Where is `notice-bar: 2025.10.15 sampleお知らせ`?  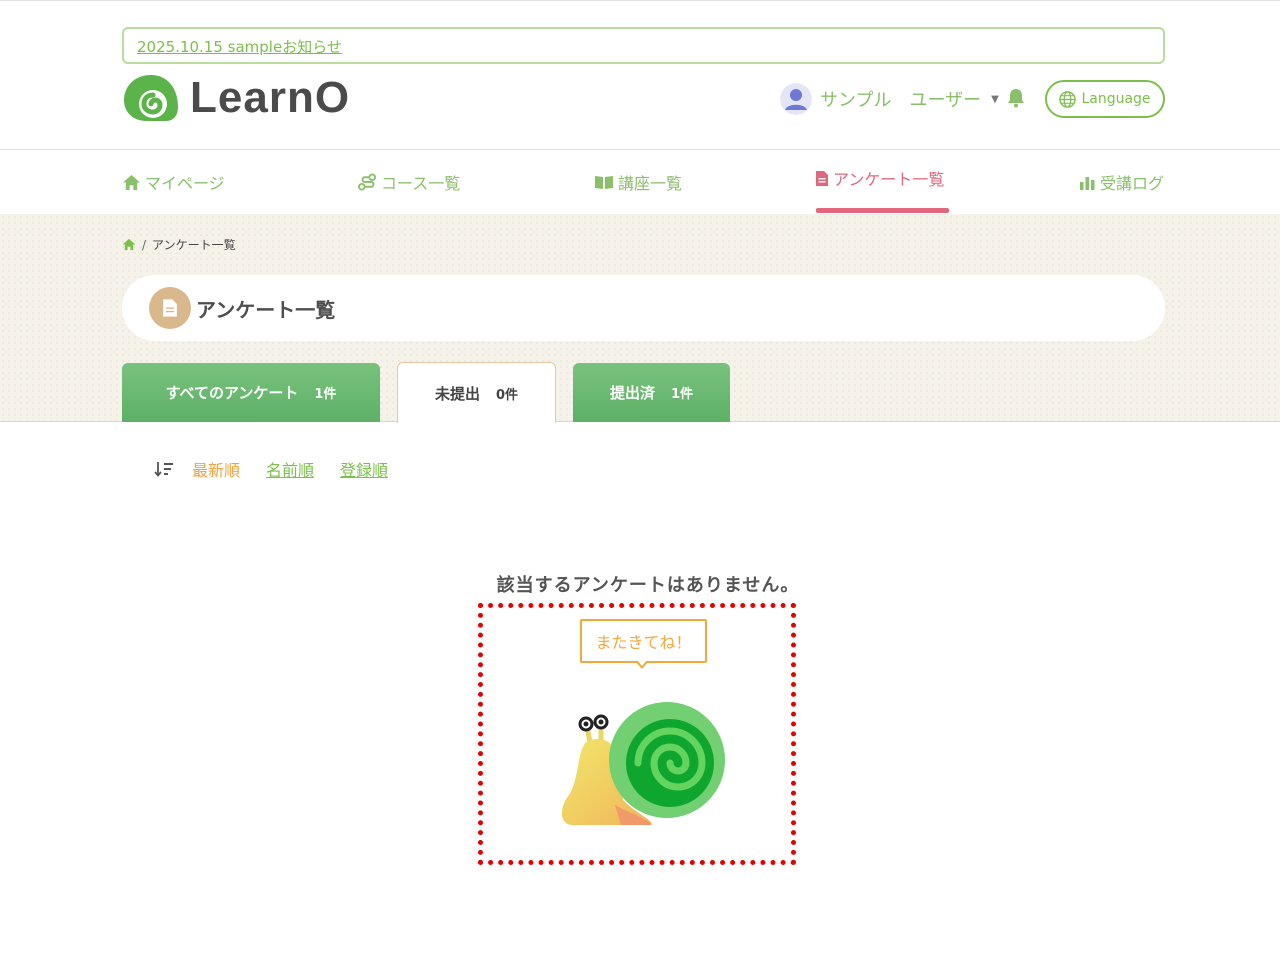
notice-bar: 2025.10.15 sampleお知らせ is located at coordinates (643, 45).